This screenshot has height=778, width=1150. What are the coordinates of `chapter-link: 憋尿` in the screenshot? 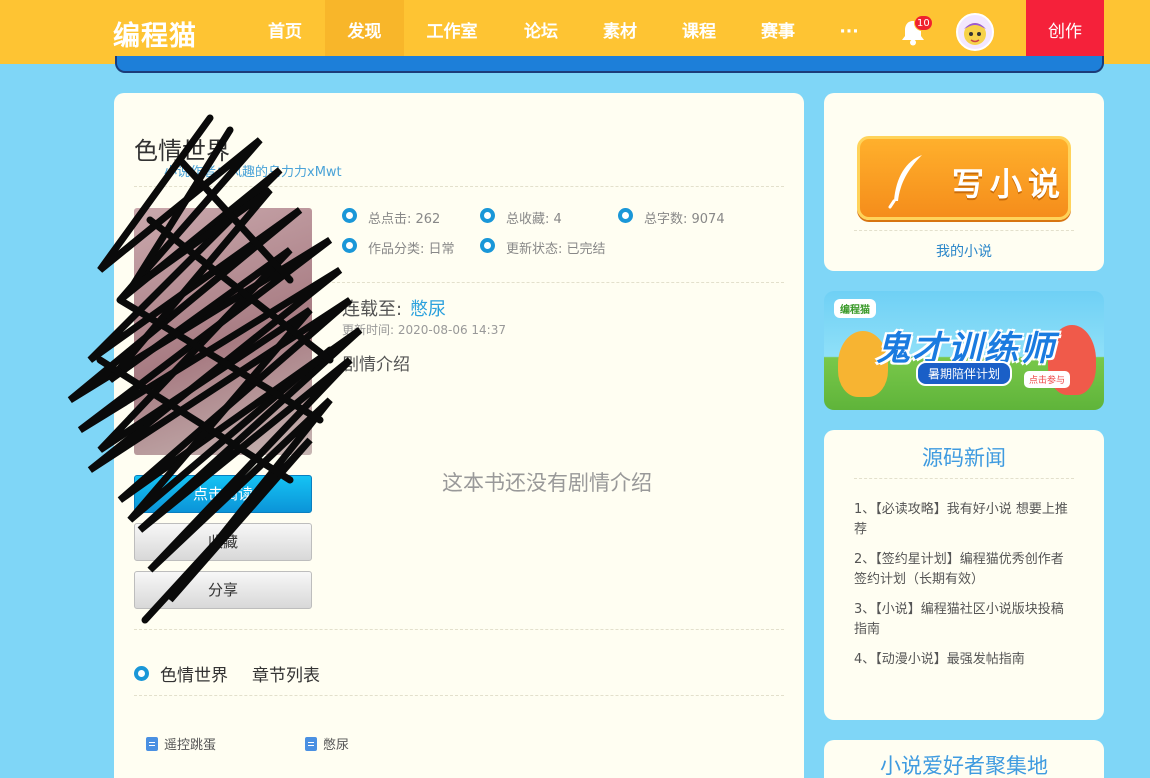 It's located at (327, 743).